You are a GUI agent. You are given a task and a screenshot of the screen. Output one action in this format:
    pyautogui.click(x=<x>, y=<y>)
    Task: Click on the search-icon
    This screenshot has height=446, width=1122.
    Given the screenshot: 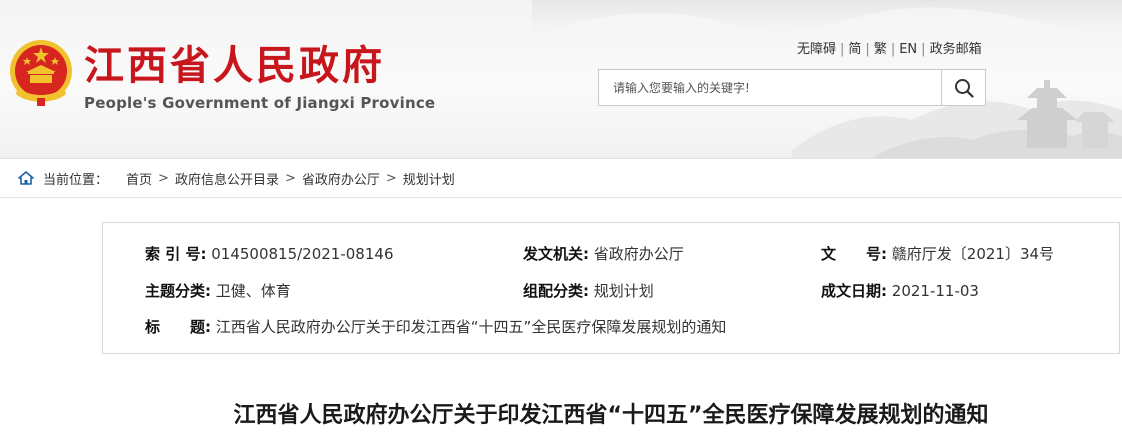 What is the action you would take?
    pyautogui.click(x=964, y=88)
    